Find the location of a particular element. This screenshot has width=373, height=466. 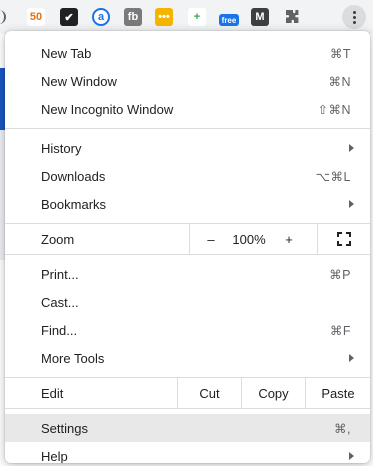

copy-label: Copy is located at coordinates (273, 393).